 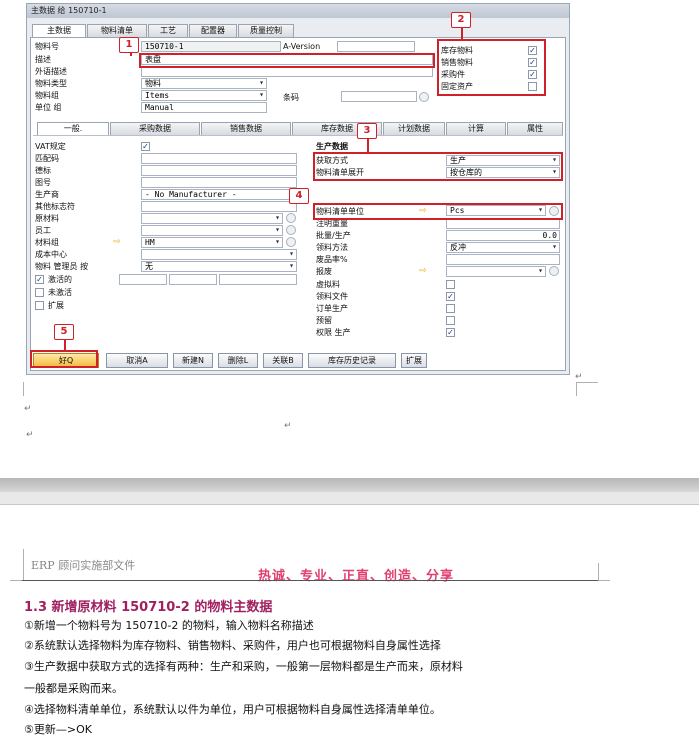 I want to click on callout-line, so click(x=462, y=34).